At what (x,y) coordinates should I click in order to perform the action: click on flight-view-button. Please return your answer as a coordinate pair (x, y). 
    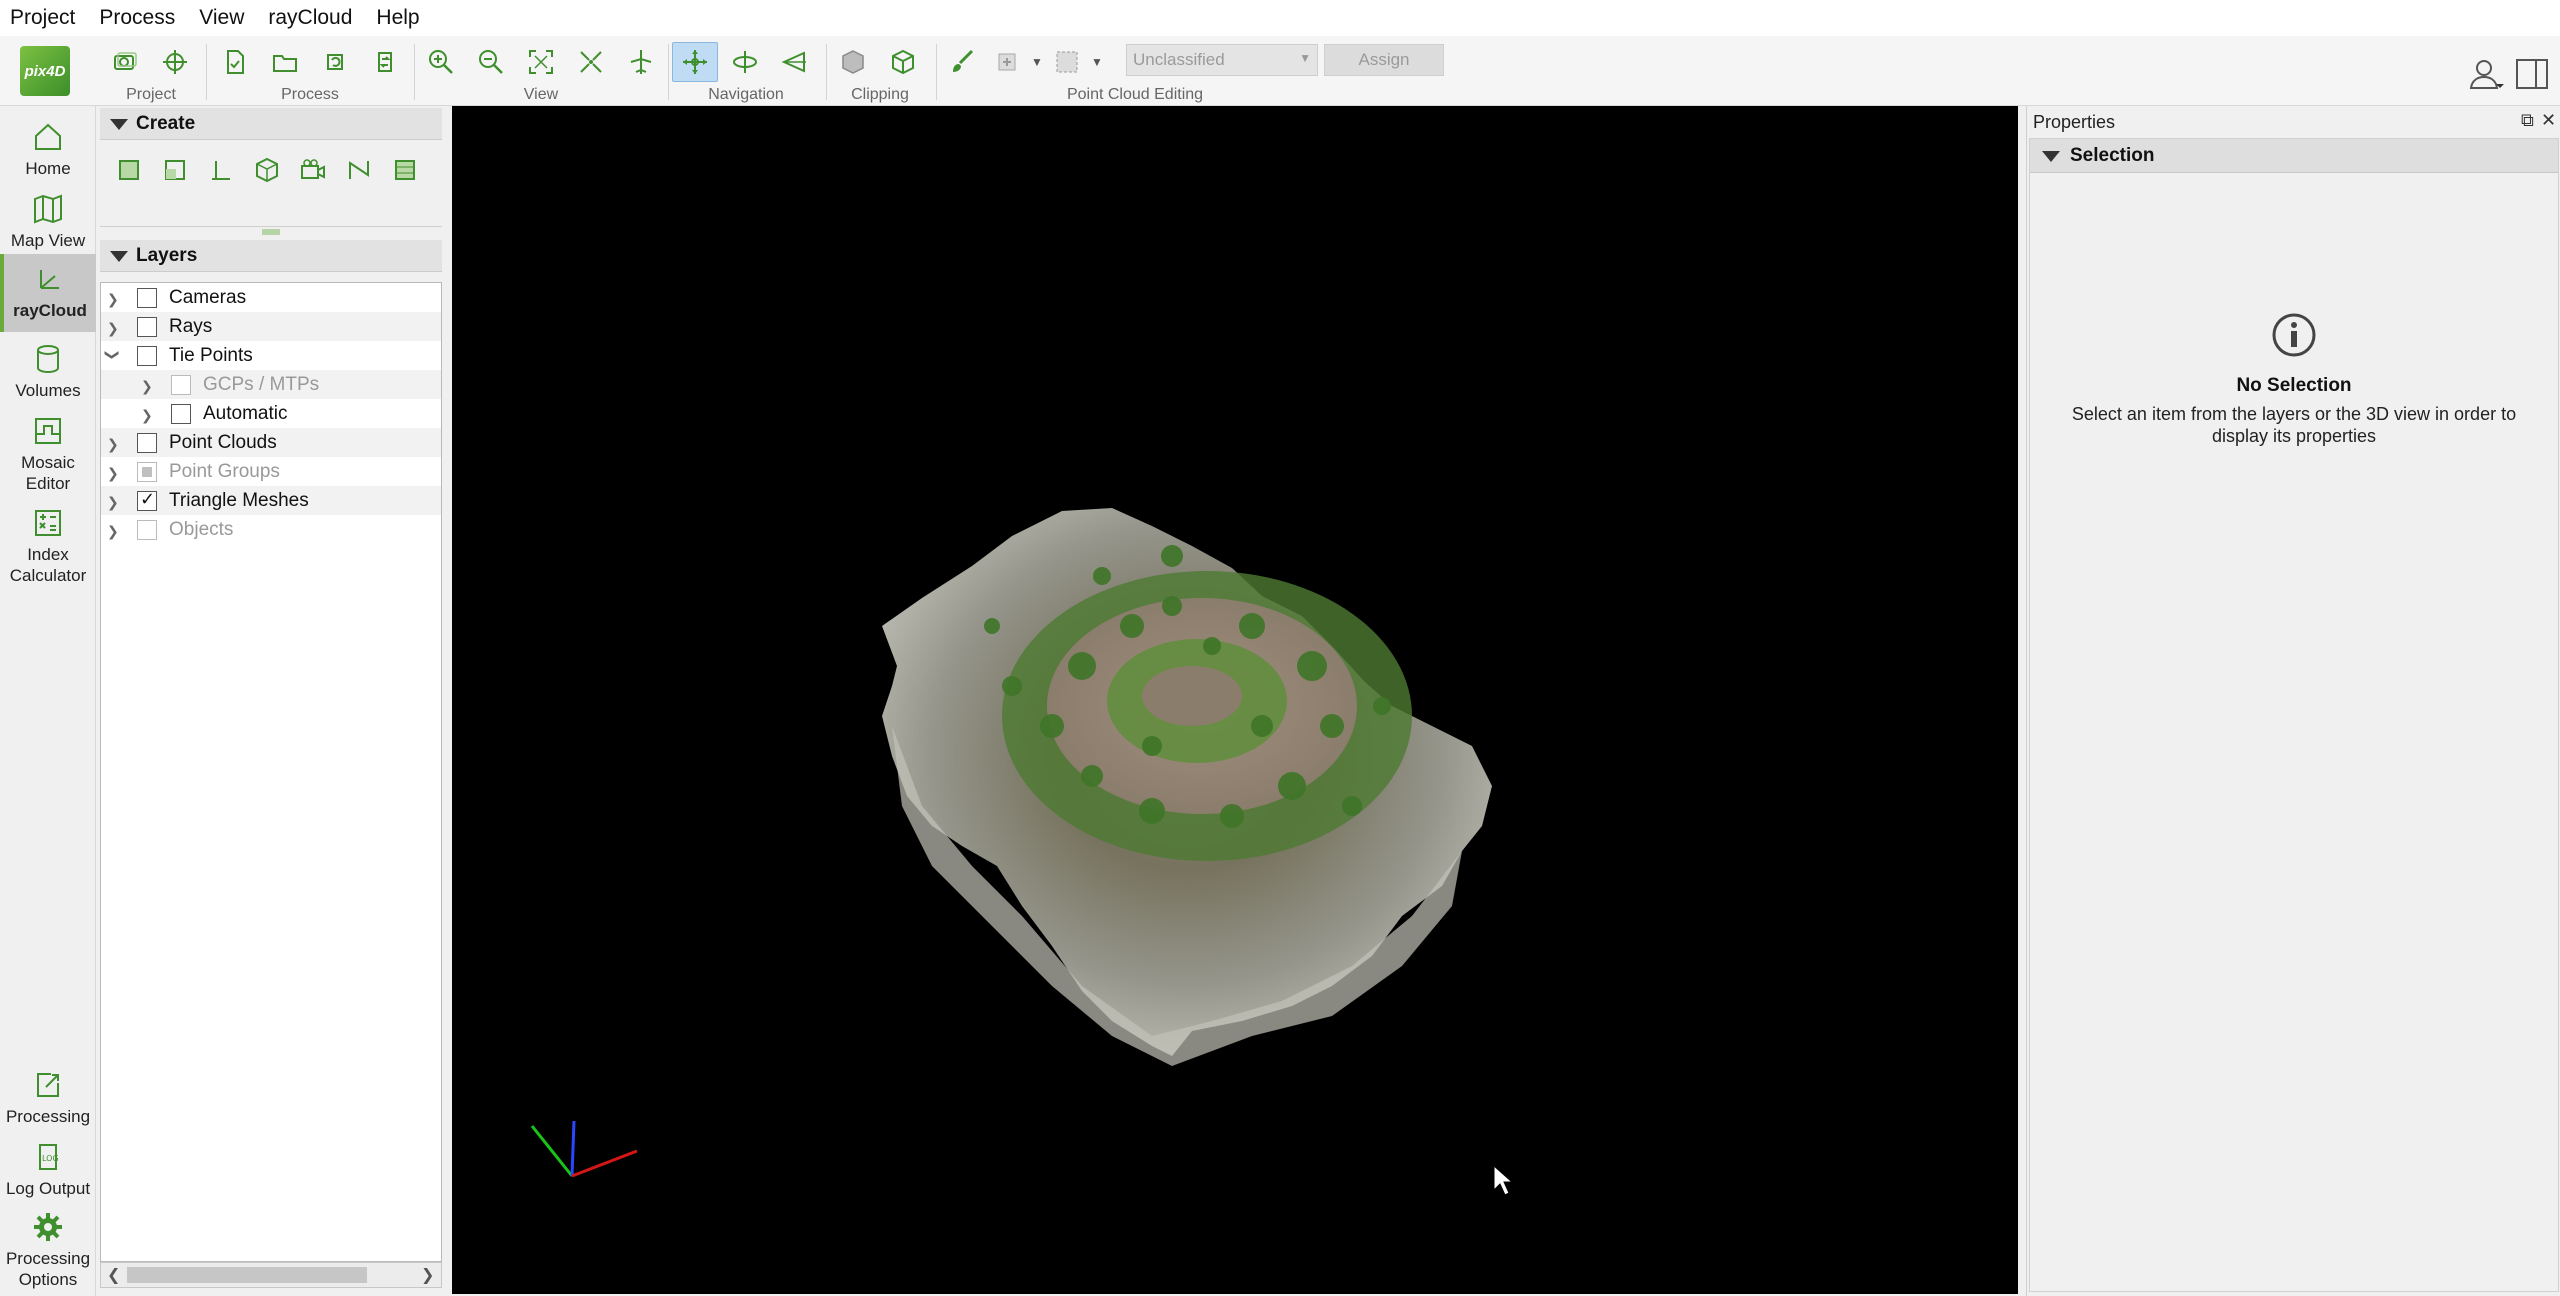
    Looking at the image, I should click on (641, 62).